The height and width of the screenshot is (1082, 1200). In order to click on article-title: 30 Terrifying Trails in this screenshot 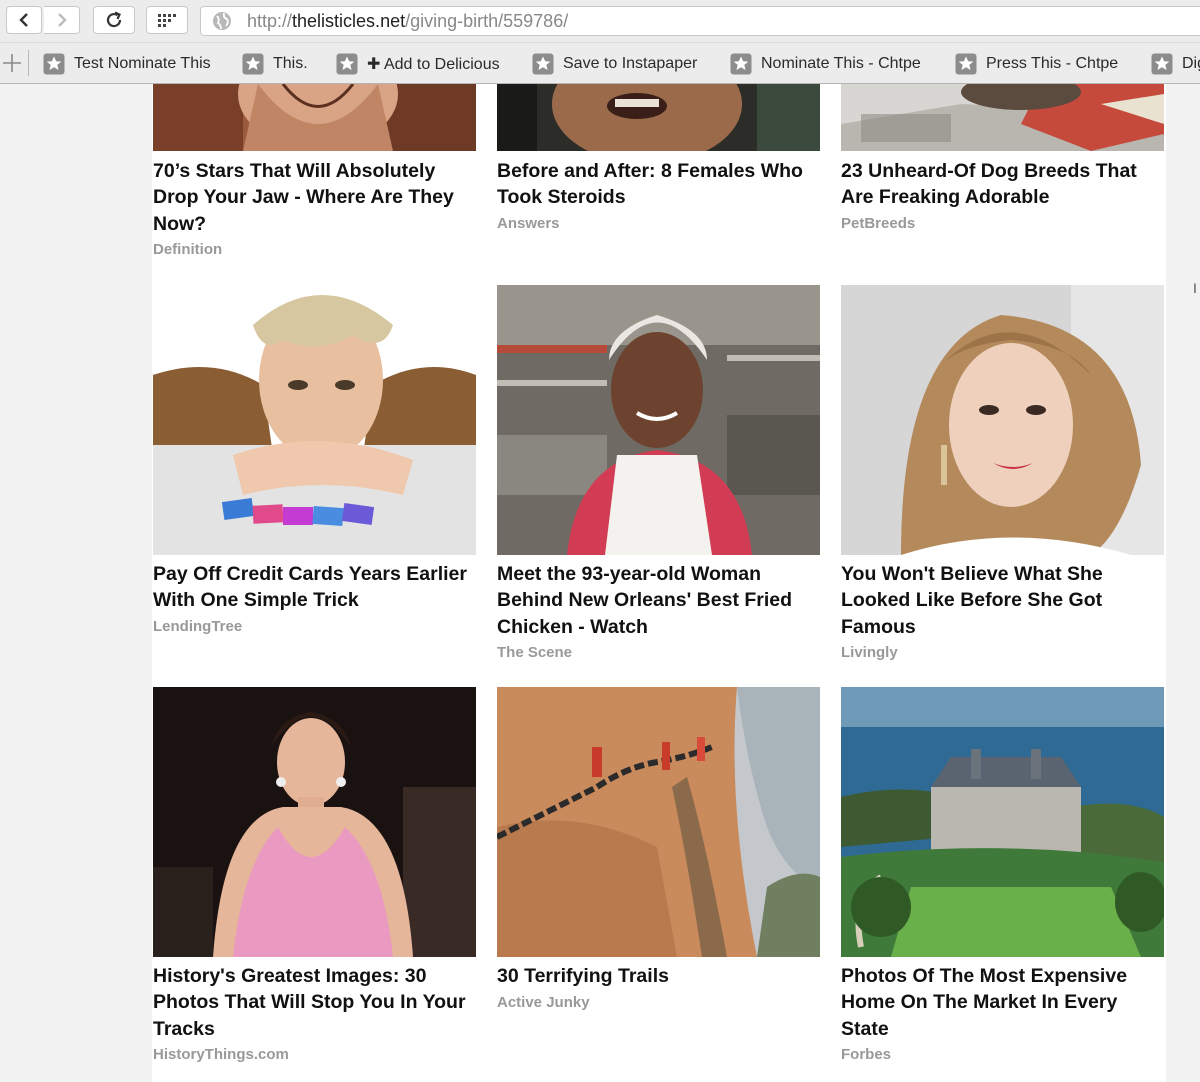, I will do `click(660, 976)`.